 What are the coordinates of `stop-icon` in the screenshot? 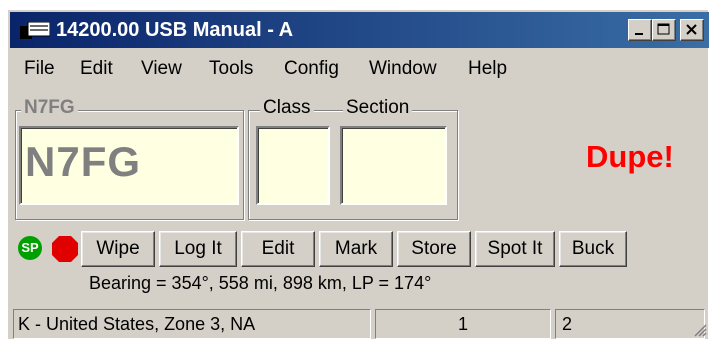 It's located at (65, 249).